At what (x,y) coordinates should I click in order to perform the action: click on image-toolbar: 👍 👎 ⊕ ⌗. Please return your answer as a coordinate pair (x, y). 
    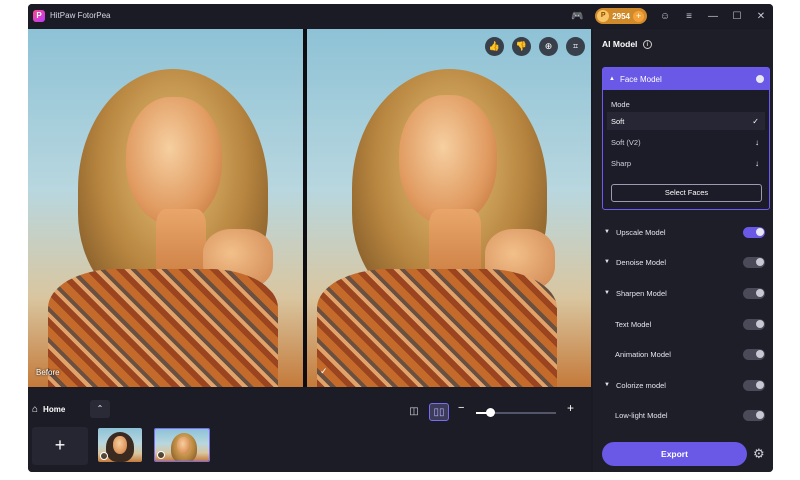
    Looking at the image, I should click on (535, 46).